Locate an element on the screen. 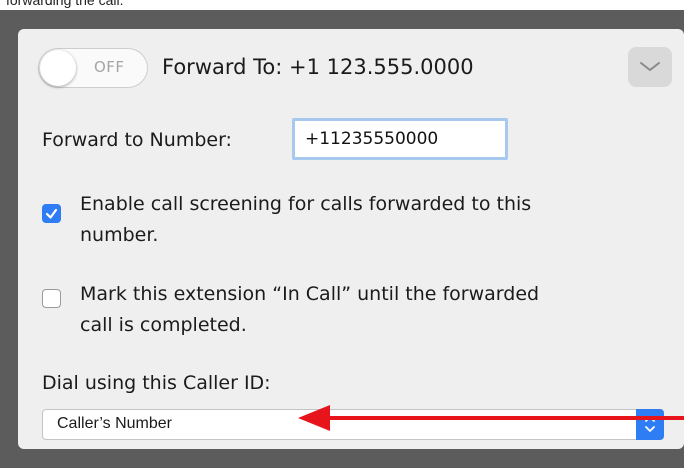 Image resolution: width=684 pixels, height=468 pixels. caller-id-select: Caller’s Number is located at coordinates (353, 424).